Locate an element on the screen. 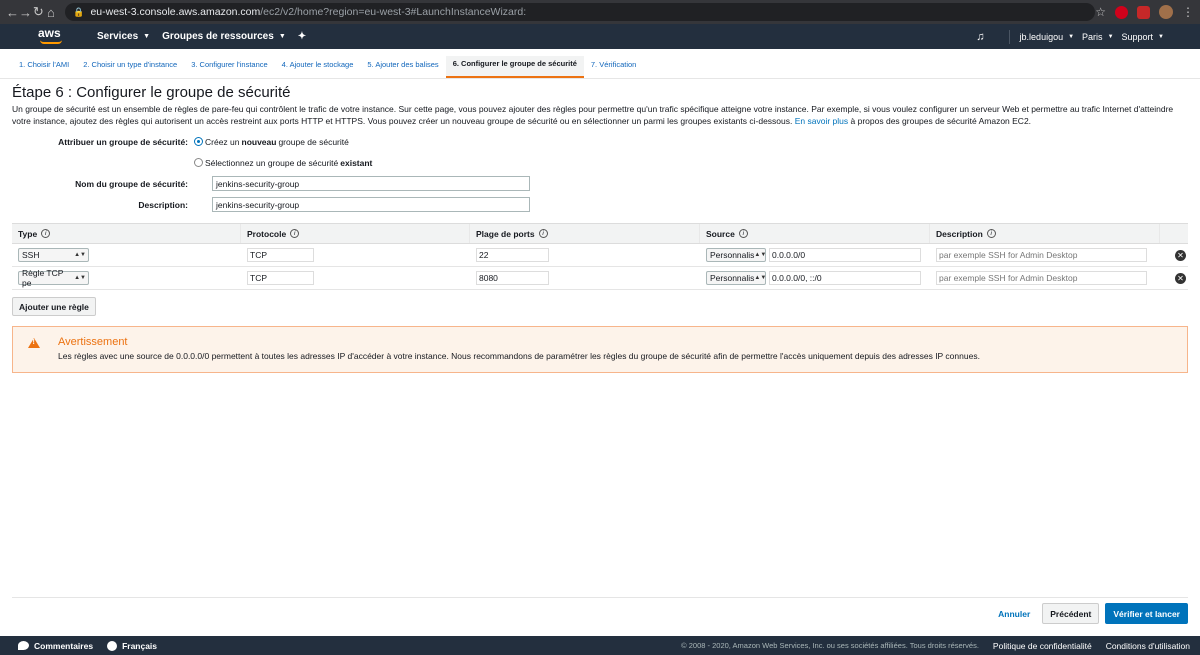 The height and width of the screenshot is (655, 1200). privacy-link: Politique de confidentialité is located at coordinates (1042, 646).